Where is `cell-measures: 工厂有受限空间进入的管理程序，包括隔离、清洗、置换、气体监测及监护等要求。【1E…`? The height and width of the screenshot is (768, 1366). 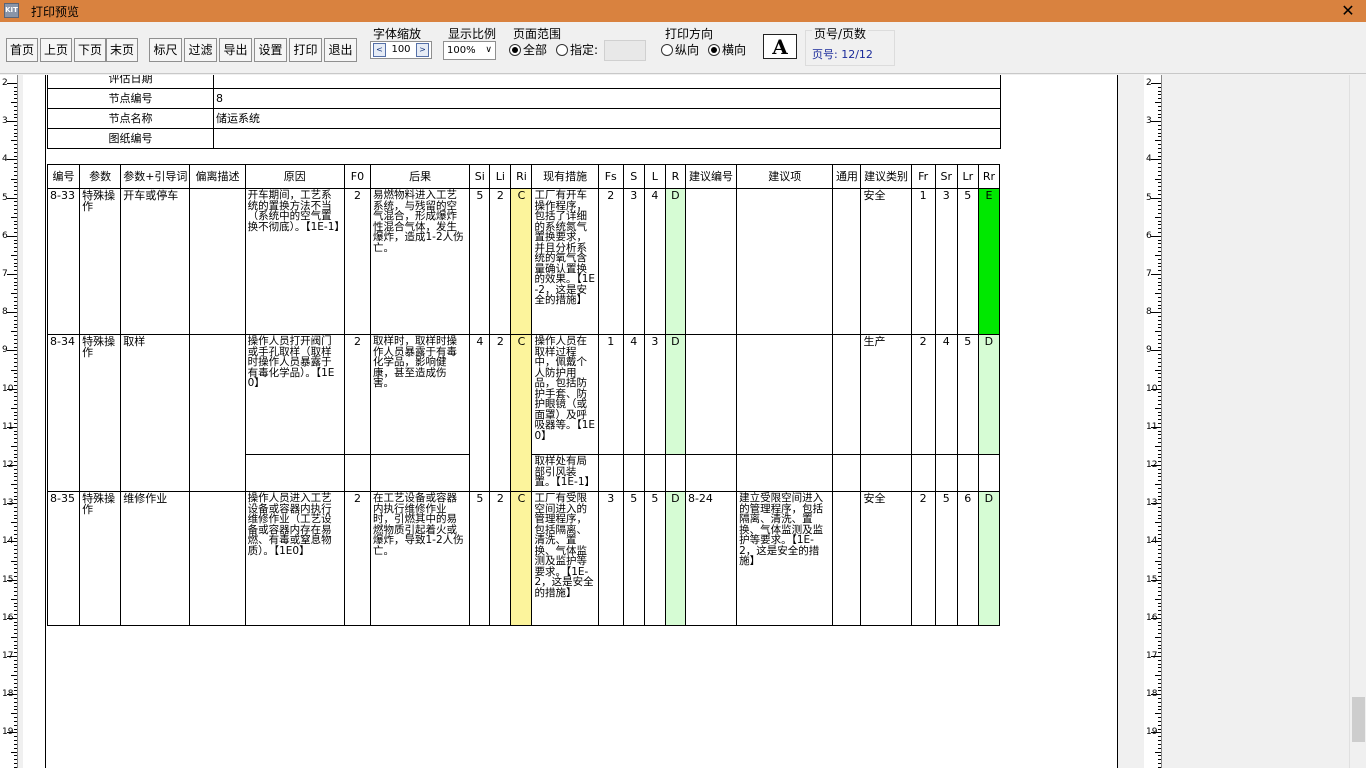
cell-measures: 工厂有受限空间进入的管理程序，包括隔离、清洗、置换、气体监测及监护等要求。【1E… is located at coordinates (565, 558).